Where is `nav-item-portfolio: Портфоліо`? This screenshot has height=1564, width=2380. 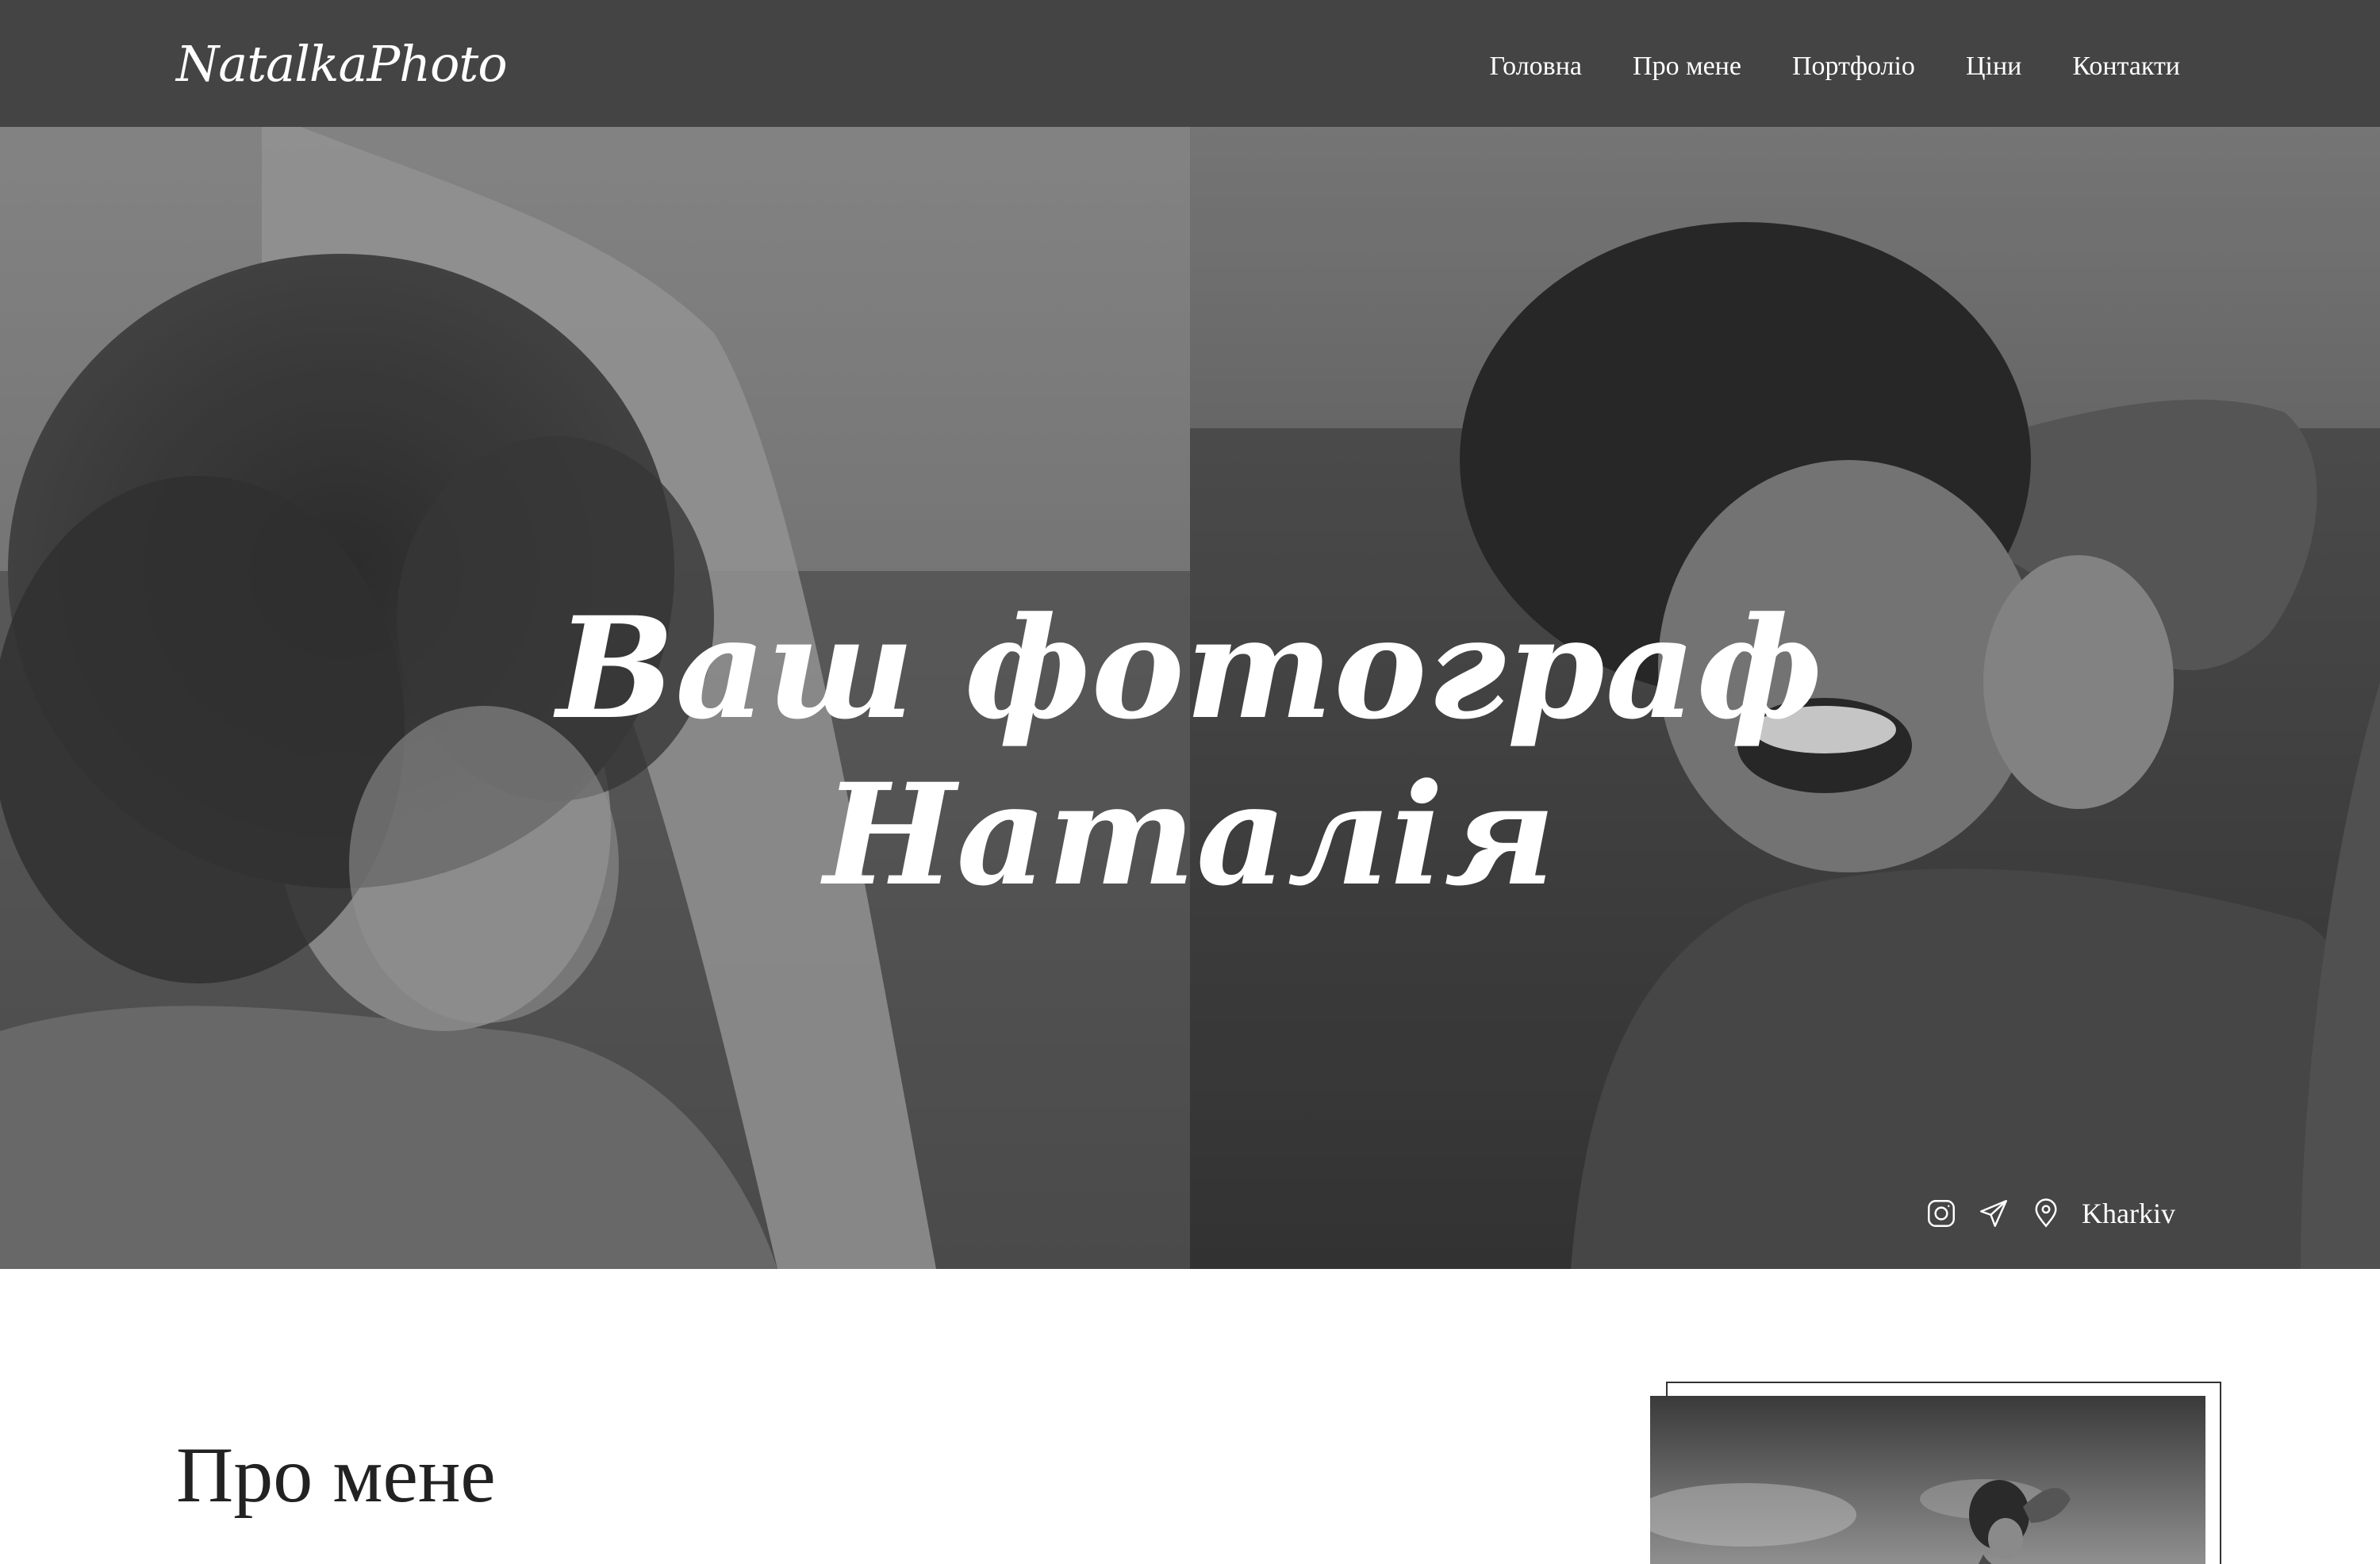 nav-item-portfolio: Портфоліо is located at coordinates (1853, 67).